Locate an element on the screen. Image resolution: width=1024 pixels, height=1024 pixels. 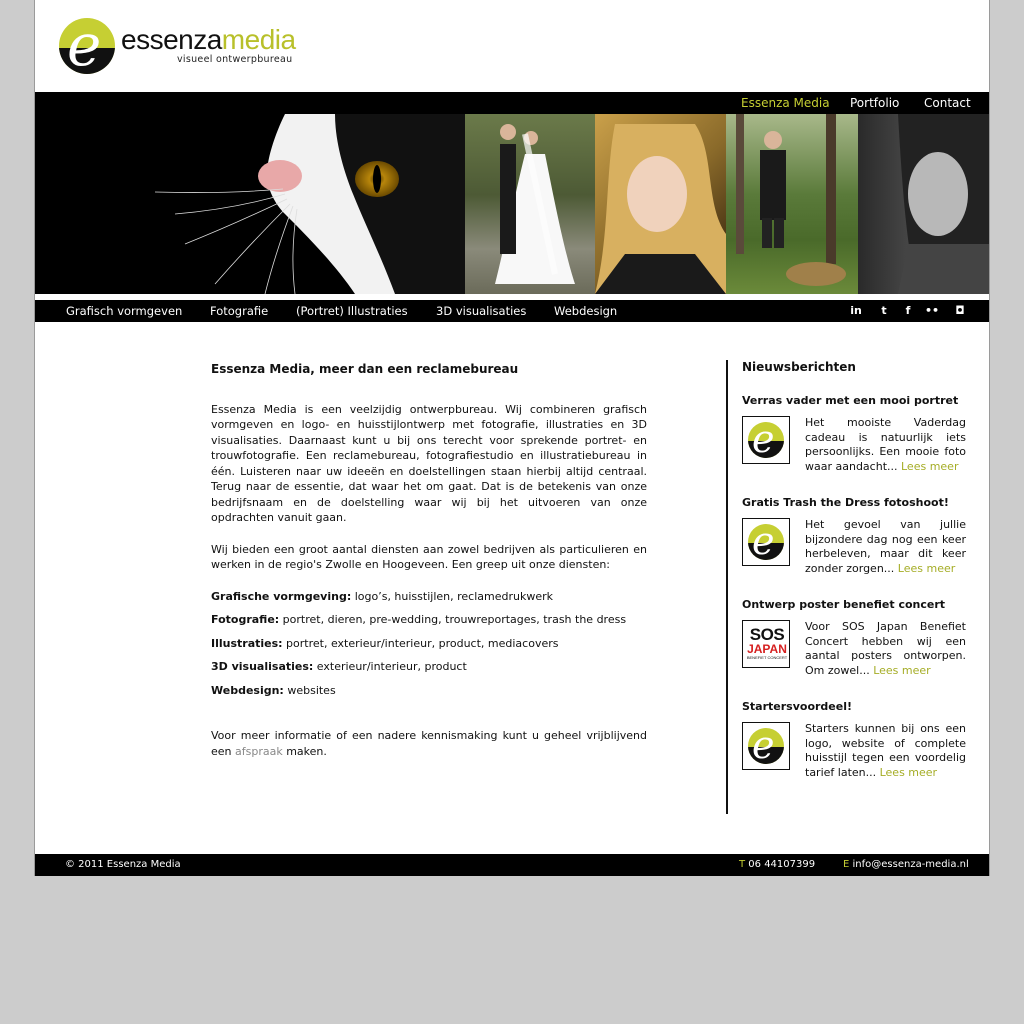
top-nav-portfolio: Portfolio is located at coordinates (874, 103).